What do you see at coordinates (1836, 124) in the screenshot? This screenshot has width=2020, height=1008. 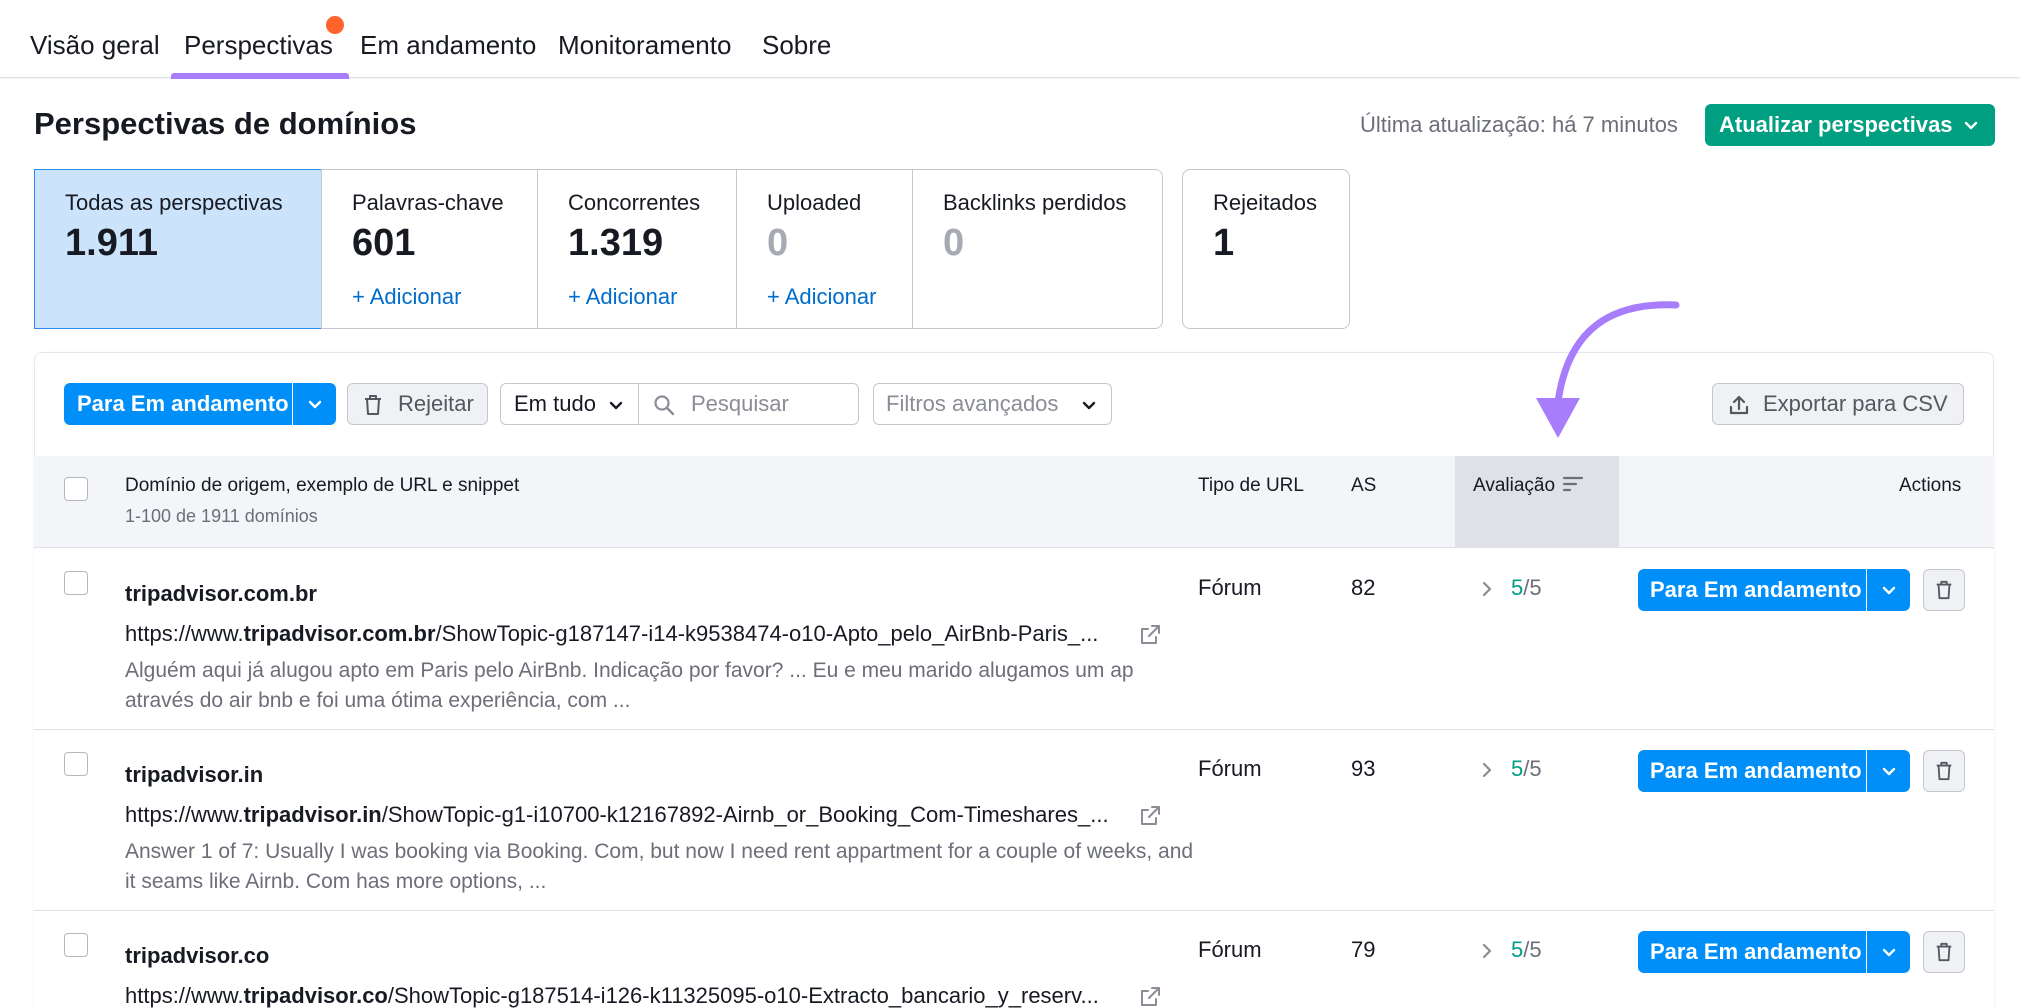 I see `update-perspectives-label: Atualizar perspectivas` at bounding box center [1836, 124].